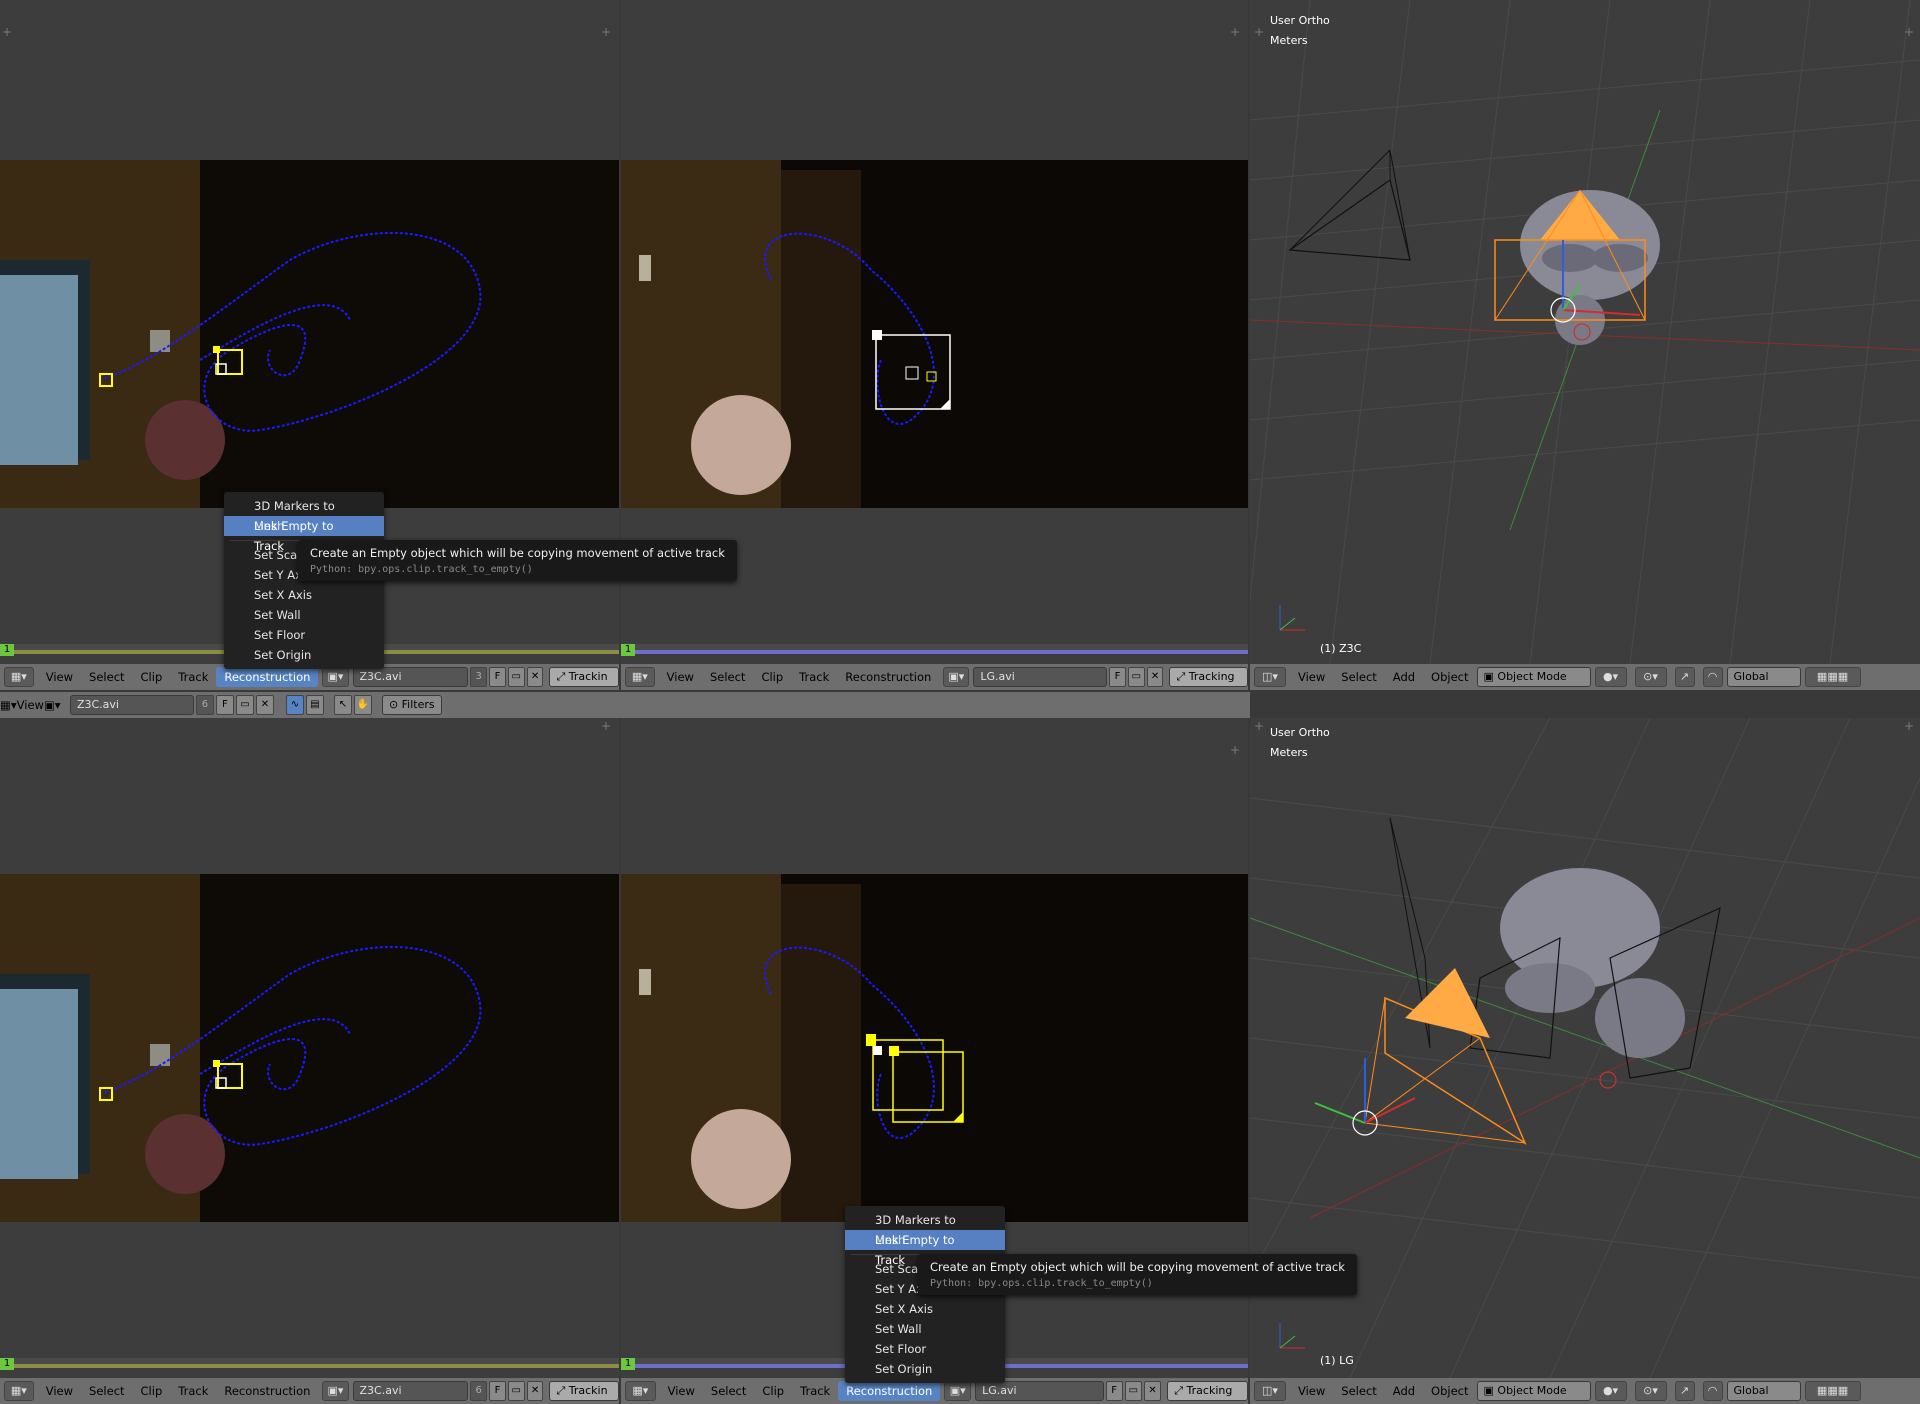 The width and height of the screenshot is (1920, 1404). I want to click on select-cursor-icon: ↖, so click(342, 705).